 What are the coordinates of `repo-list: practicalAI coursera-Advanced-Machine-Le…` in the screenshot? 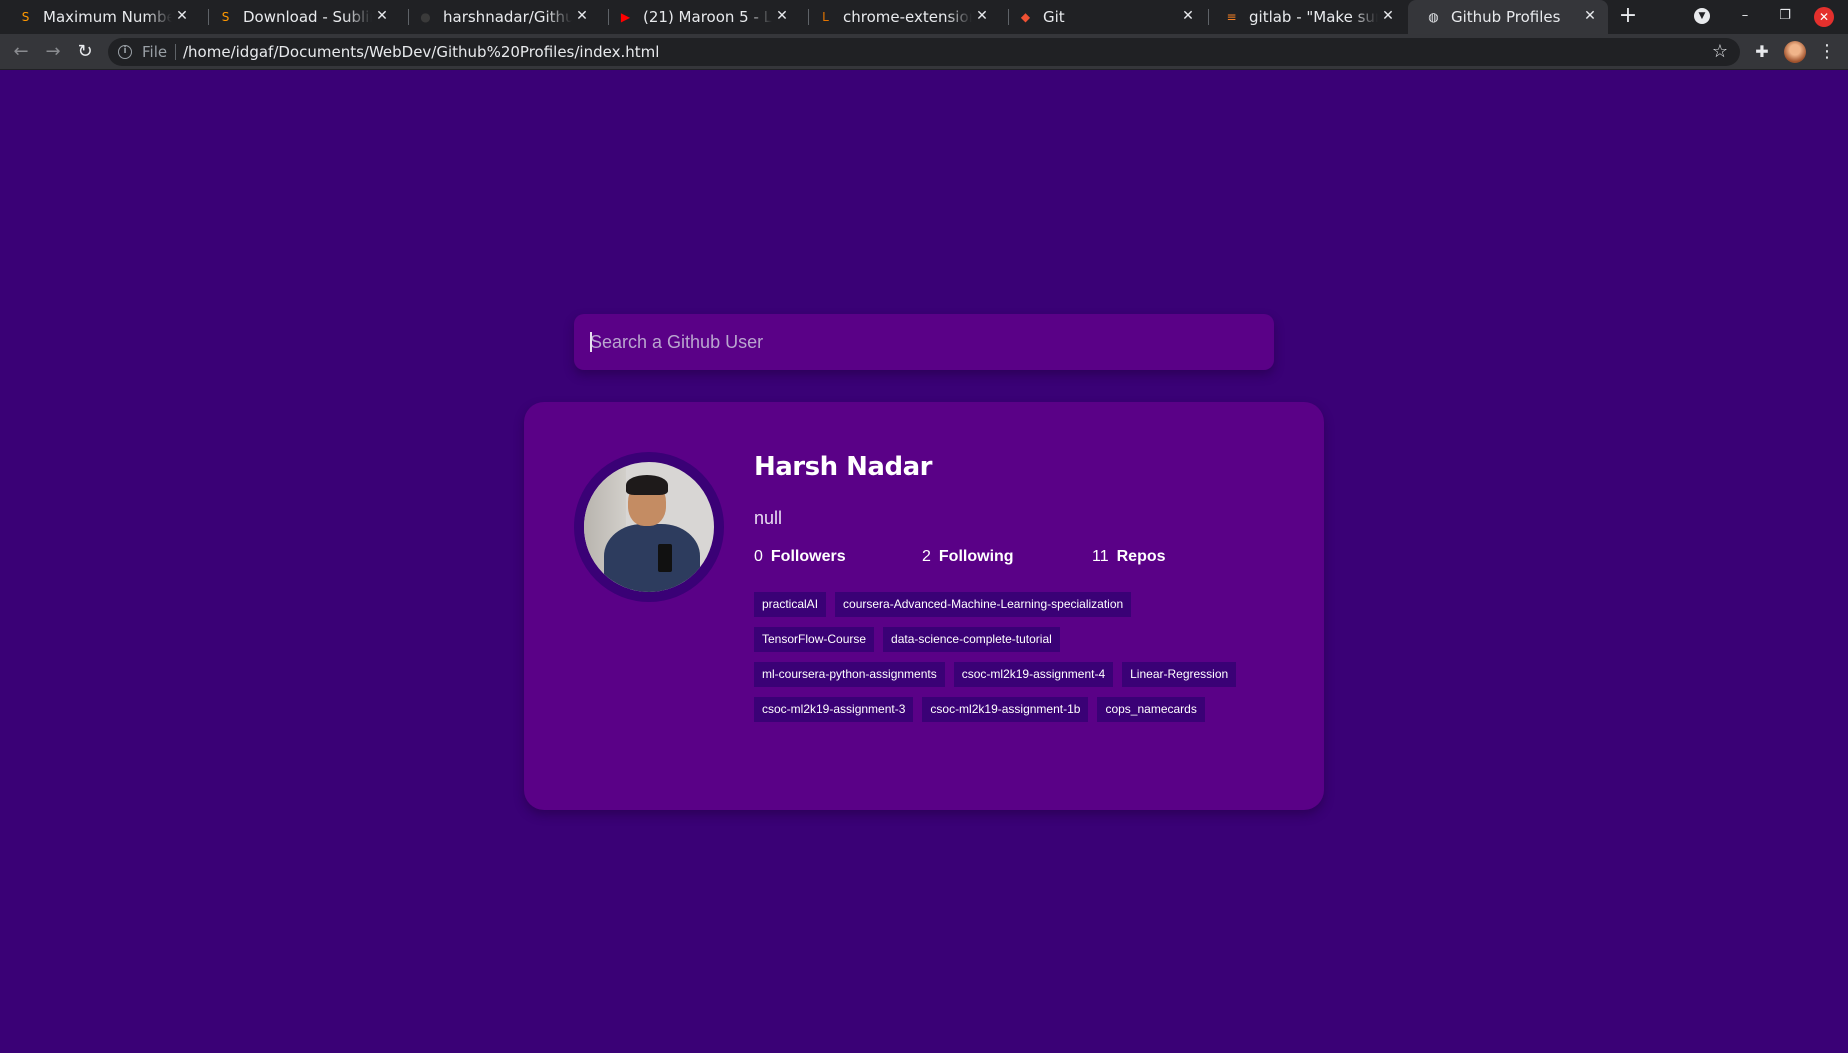 It's located at (1004, 657).